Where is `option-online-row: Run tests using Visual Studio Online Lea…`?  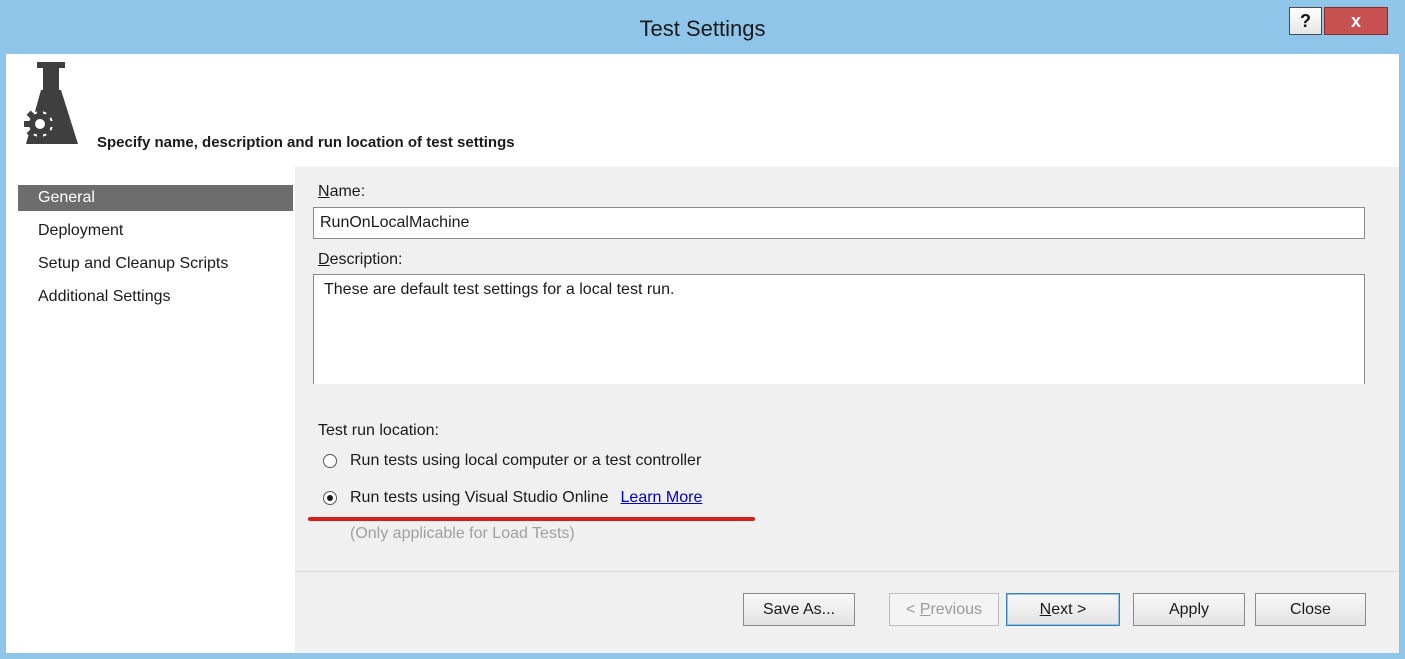 option-online-row: Run tests using Visual Studio Online Lea… is located at coordinates (512, 498).